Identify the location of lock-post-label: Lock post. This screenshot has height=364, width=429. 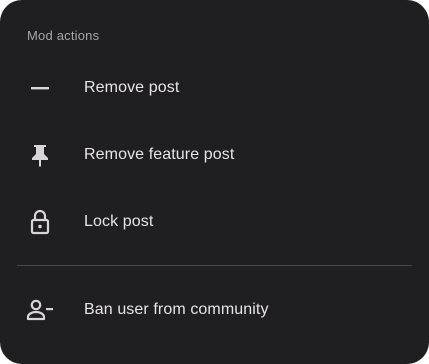
(119, 221).